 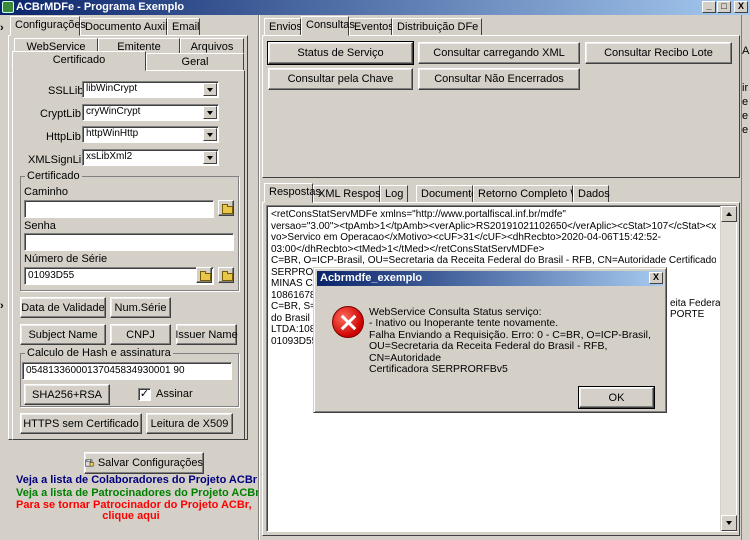 I want to click on splitter, so click(x=259, y=277).